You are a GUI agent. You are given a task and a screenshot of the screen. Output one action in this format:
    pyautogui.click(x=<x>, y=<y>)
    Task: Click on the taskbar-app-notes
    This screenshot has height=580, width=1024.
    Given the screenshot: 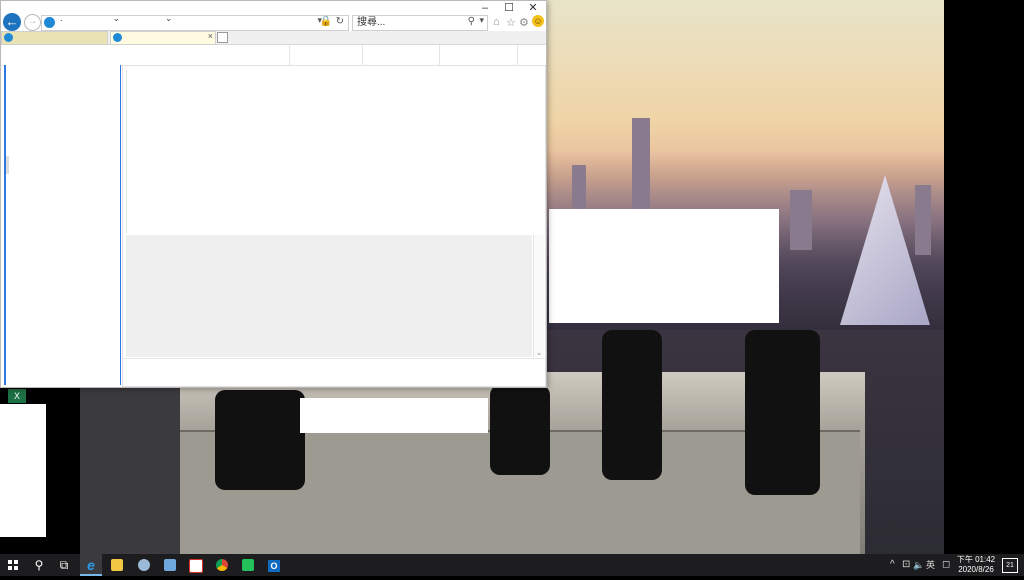 What is the action you would take?
    pyautogui.click(x=170, y=565)
    